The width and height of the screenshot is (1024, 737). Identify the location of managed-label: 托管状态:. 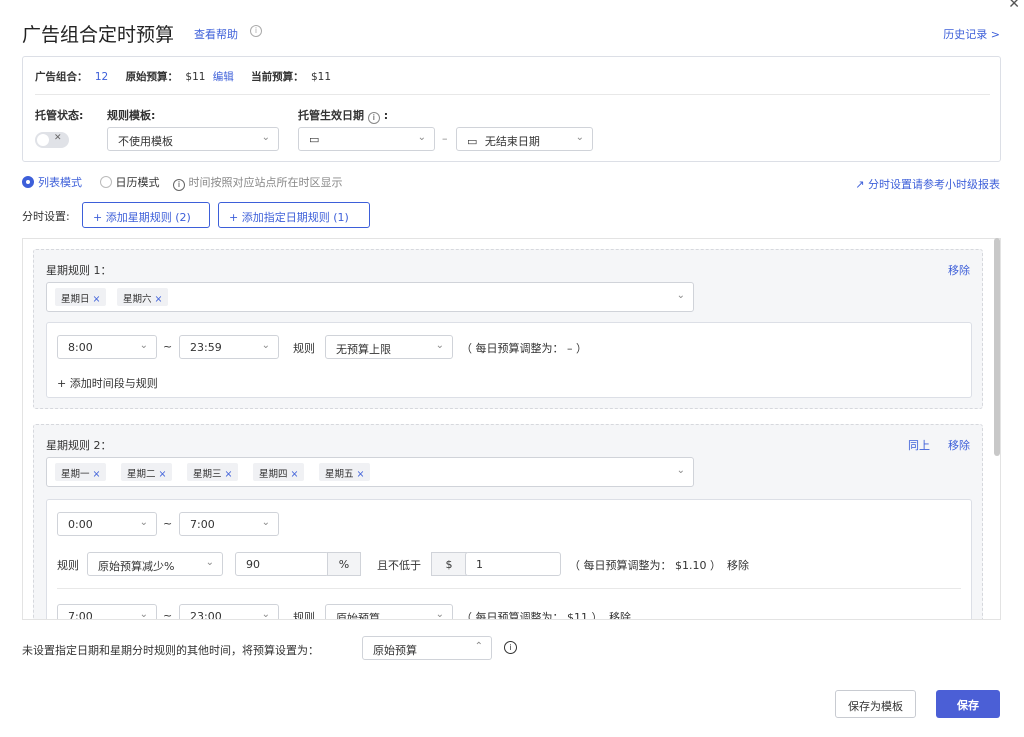
(59, 115).